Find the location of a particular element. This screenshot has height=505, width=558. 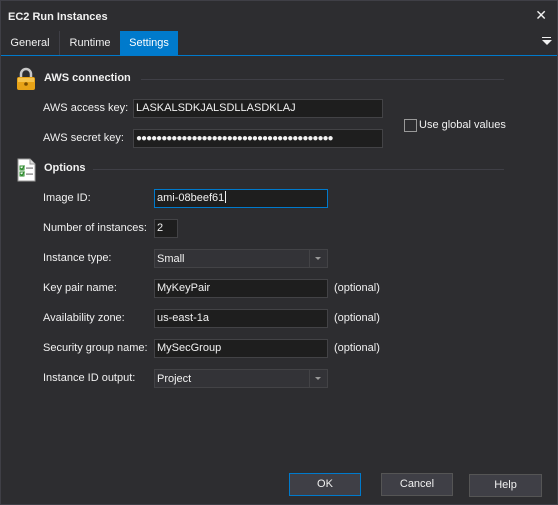

instance-id-output-value: Project is located at coordinates (174, 379).